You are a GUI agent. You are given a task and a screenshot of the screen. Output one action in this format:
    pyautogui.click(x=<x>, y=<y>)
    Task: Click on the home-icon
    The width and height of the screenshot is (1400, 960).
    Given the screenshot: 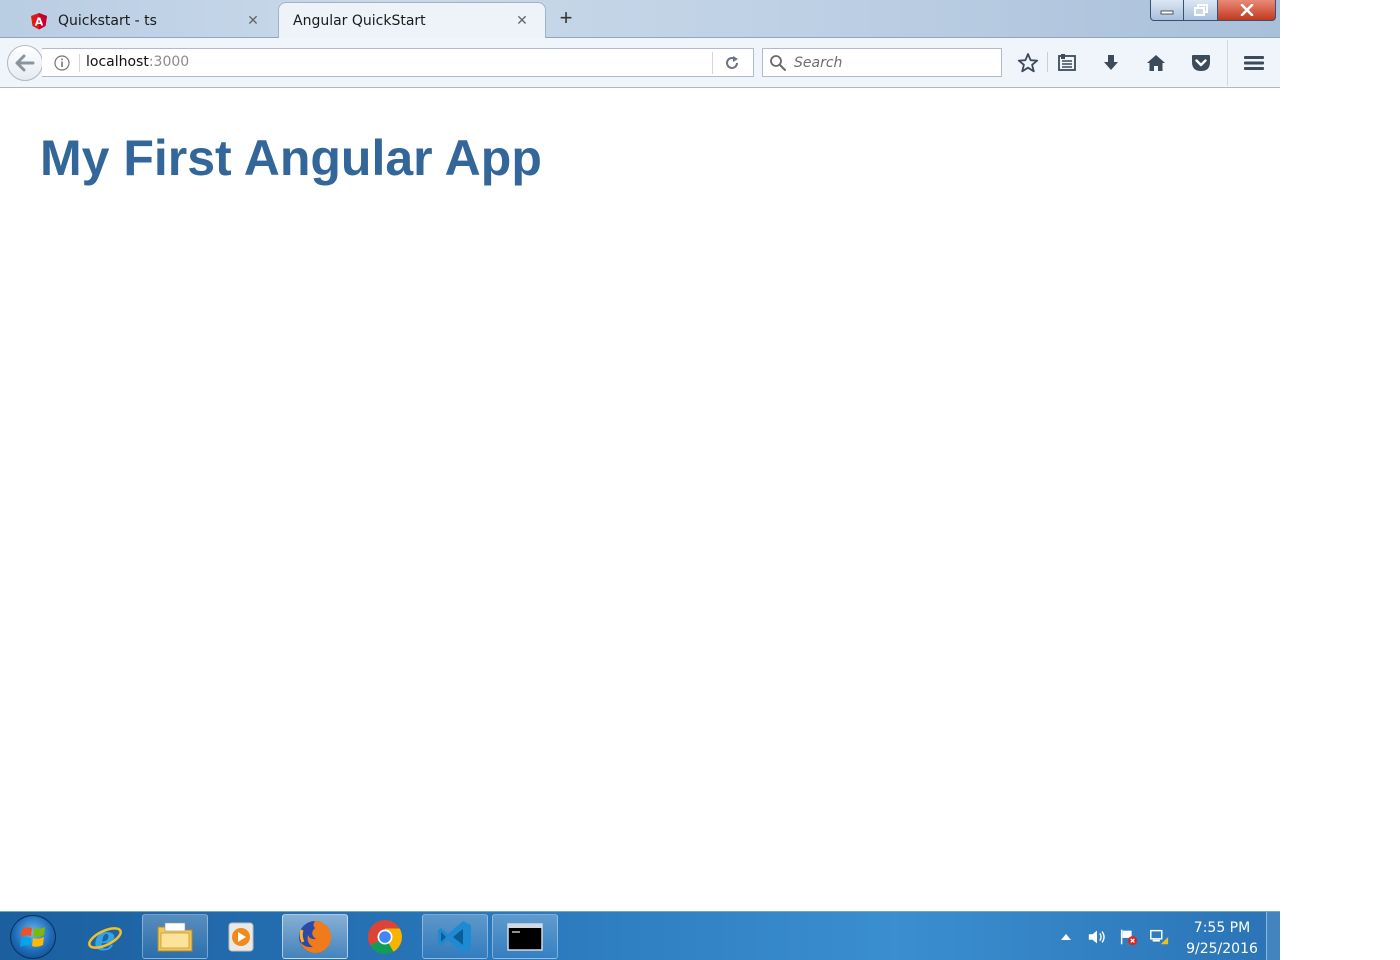 What is the action you would take?
    pyautogui.click(x=1156, y=63)
    